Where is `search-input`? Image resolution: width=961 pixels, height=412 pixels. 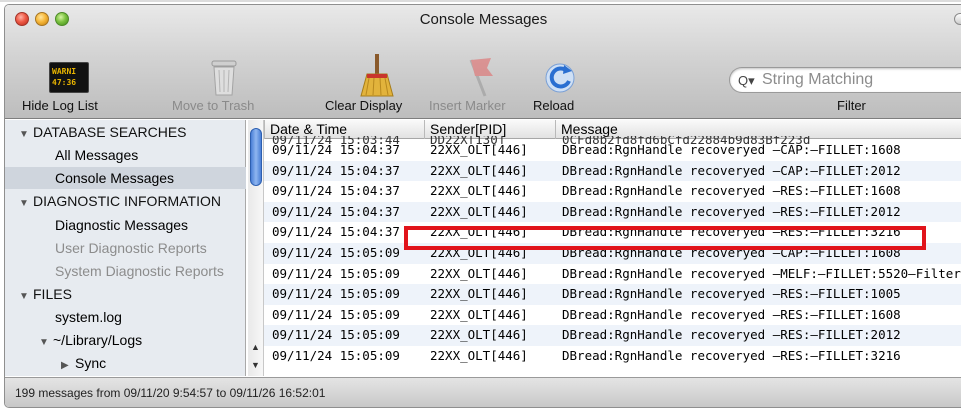 search-input is located at coordinates (861, 80).